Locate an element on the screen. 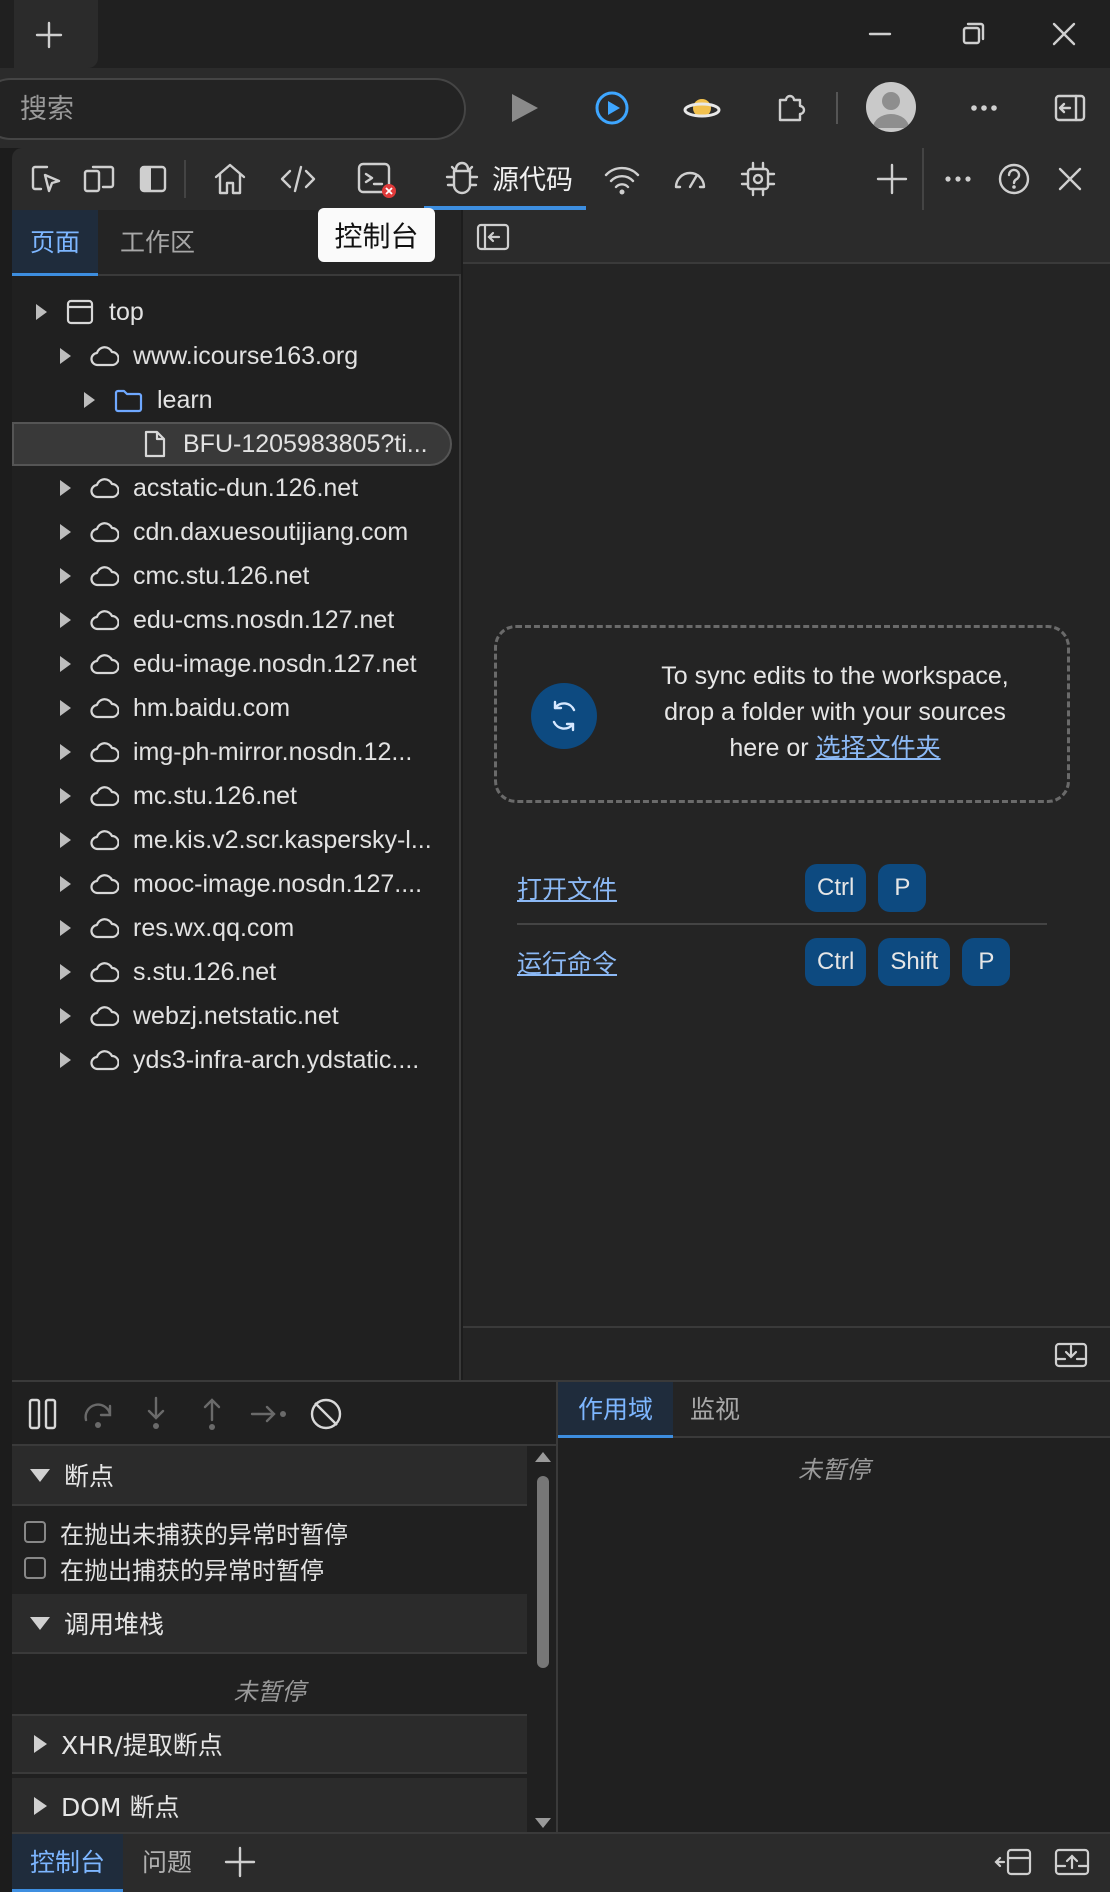 The height and width of the screenshot is (1892, 1110). tree-item: edu-image.nosdn.127.net is located at coordinates (236, 664).